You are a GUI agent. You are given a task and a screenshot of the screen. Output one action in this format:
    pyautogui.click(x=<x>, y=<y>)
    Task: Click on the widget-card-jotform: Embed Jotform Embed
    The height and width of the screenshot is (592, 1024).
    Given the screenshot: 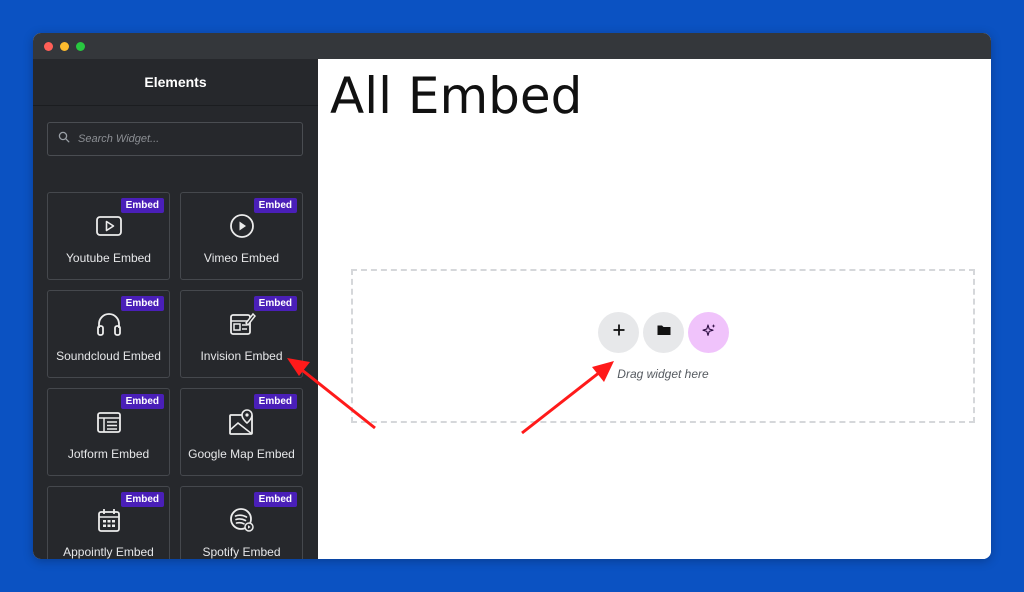 What is the action you would take?
    pyautogui.click(x=108, y=432)
    